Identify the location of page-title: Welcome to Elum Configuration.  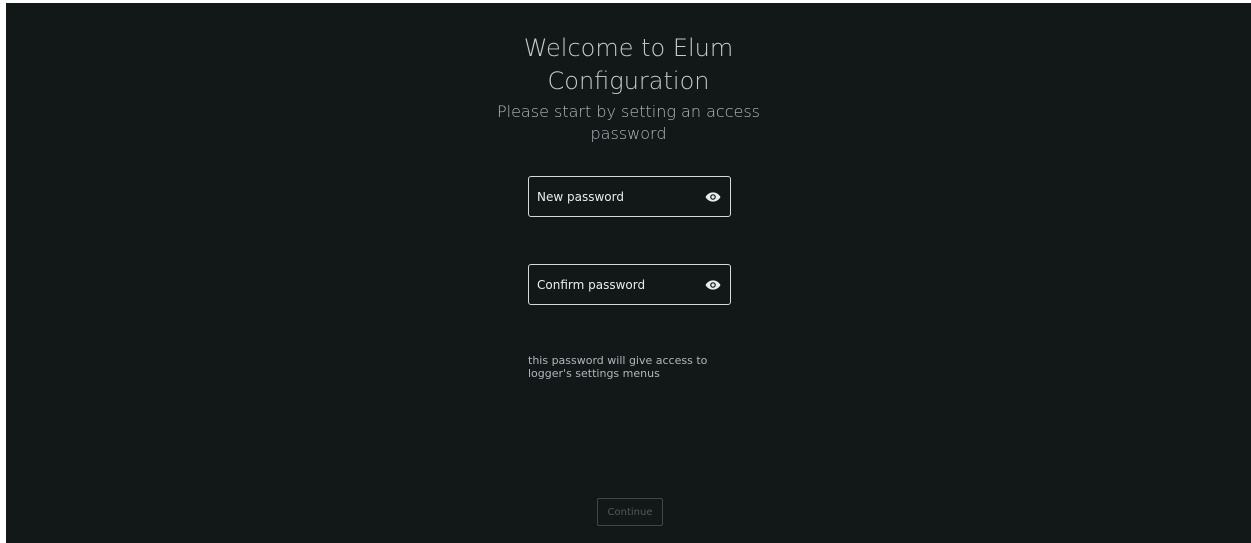
(628, 65).